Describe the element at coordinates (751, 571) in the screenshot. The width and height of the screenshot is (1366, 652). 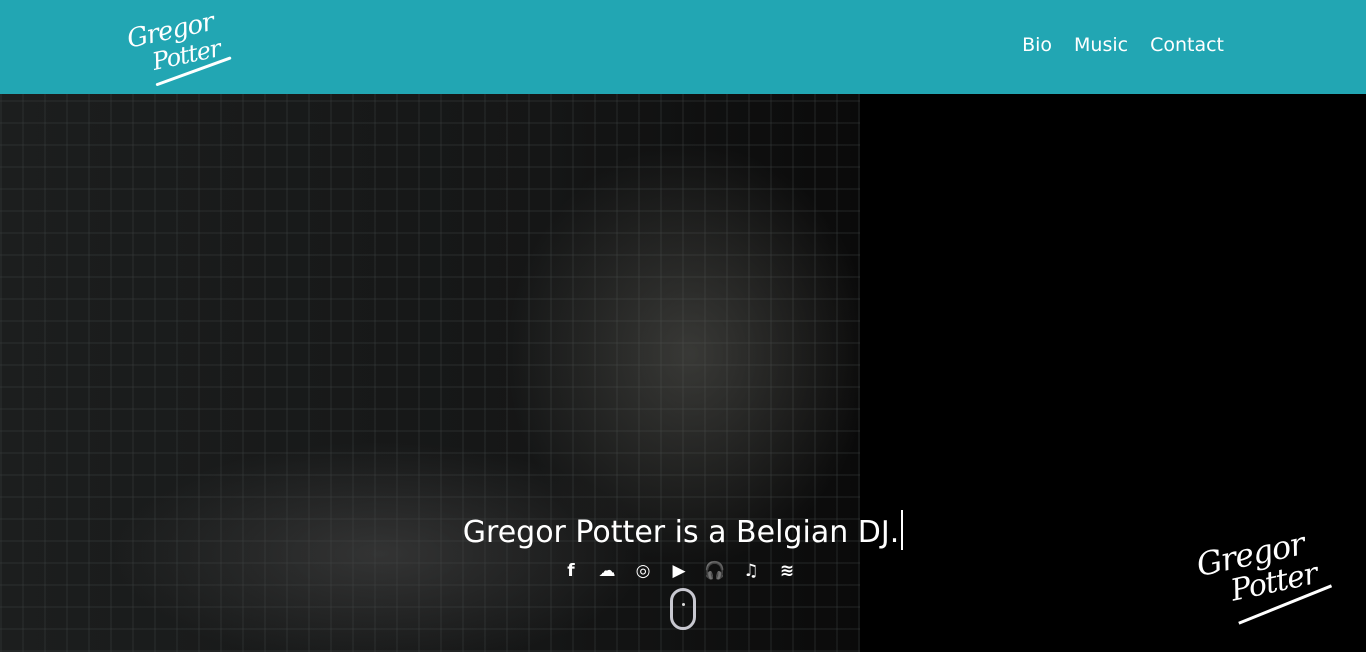
I see `itunes-icon: ♫` at that location.